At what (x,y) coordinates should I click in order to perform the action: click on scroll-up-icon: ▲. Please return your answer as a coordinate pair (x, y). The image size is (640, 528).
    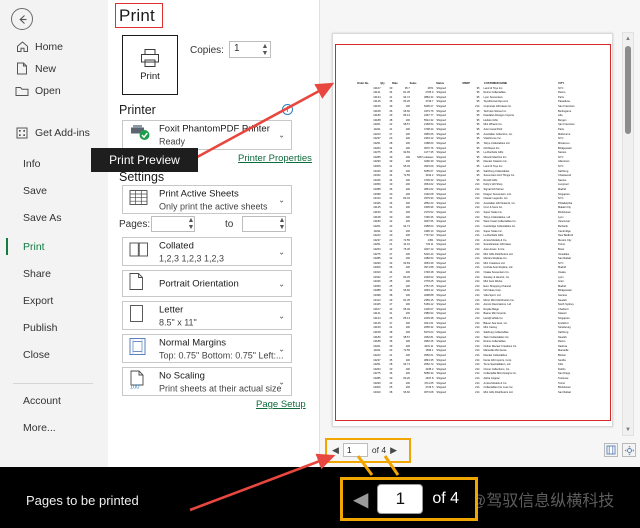
    Looking at the image, I should click on (628, 38).